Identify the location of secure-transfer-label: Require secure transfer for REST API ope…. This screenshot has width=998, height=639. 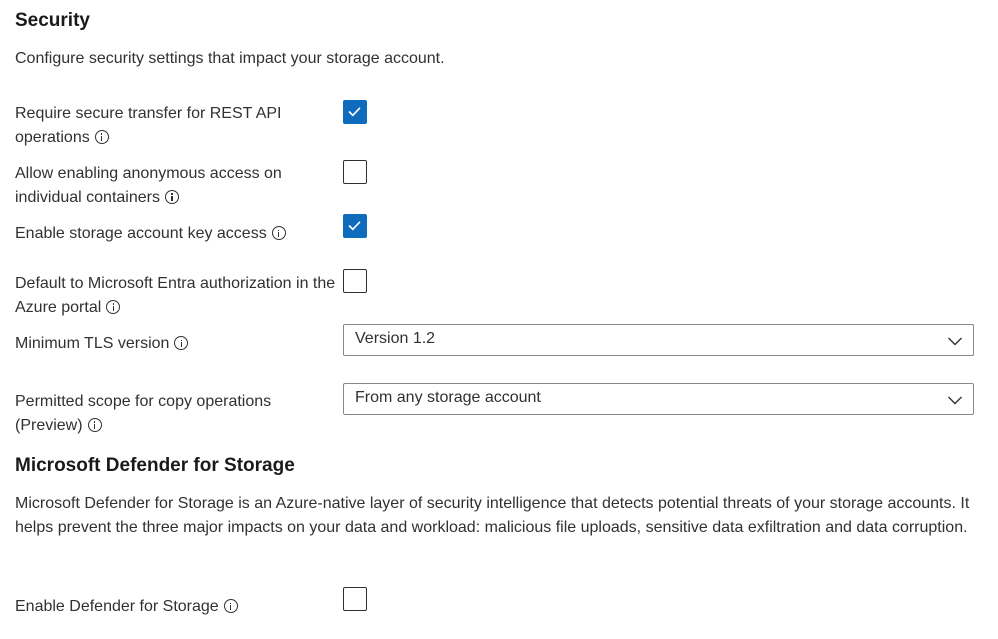
(177, 125).